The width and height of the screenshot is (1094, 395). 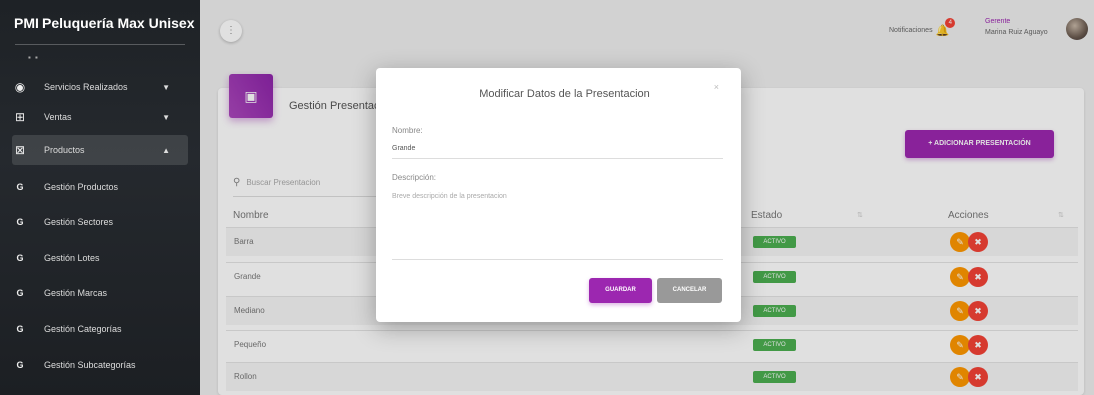 I want to click on sidebar-subitem-lotes: G Gestión Lotes, so click(x=100, y=258).